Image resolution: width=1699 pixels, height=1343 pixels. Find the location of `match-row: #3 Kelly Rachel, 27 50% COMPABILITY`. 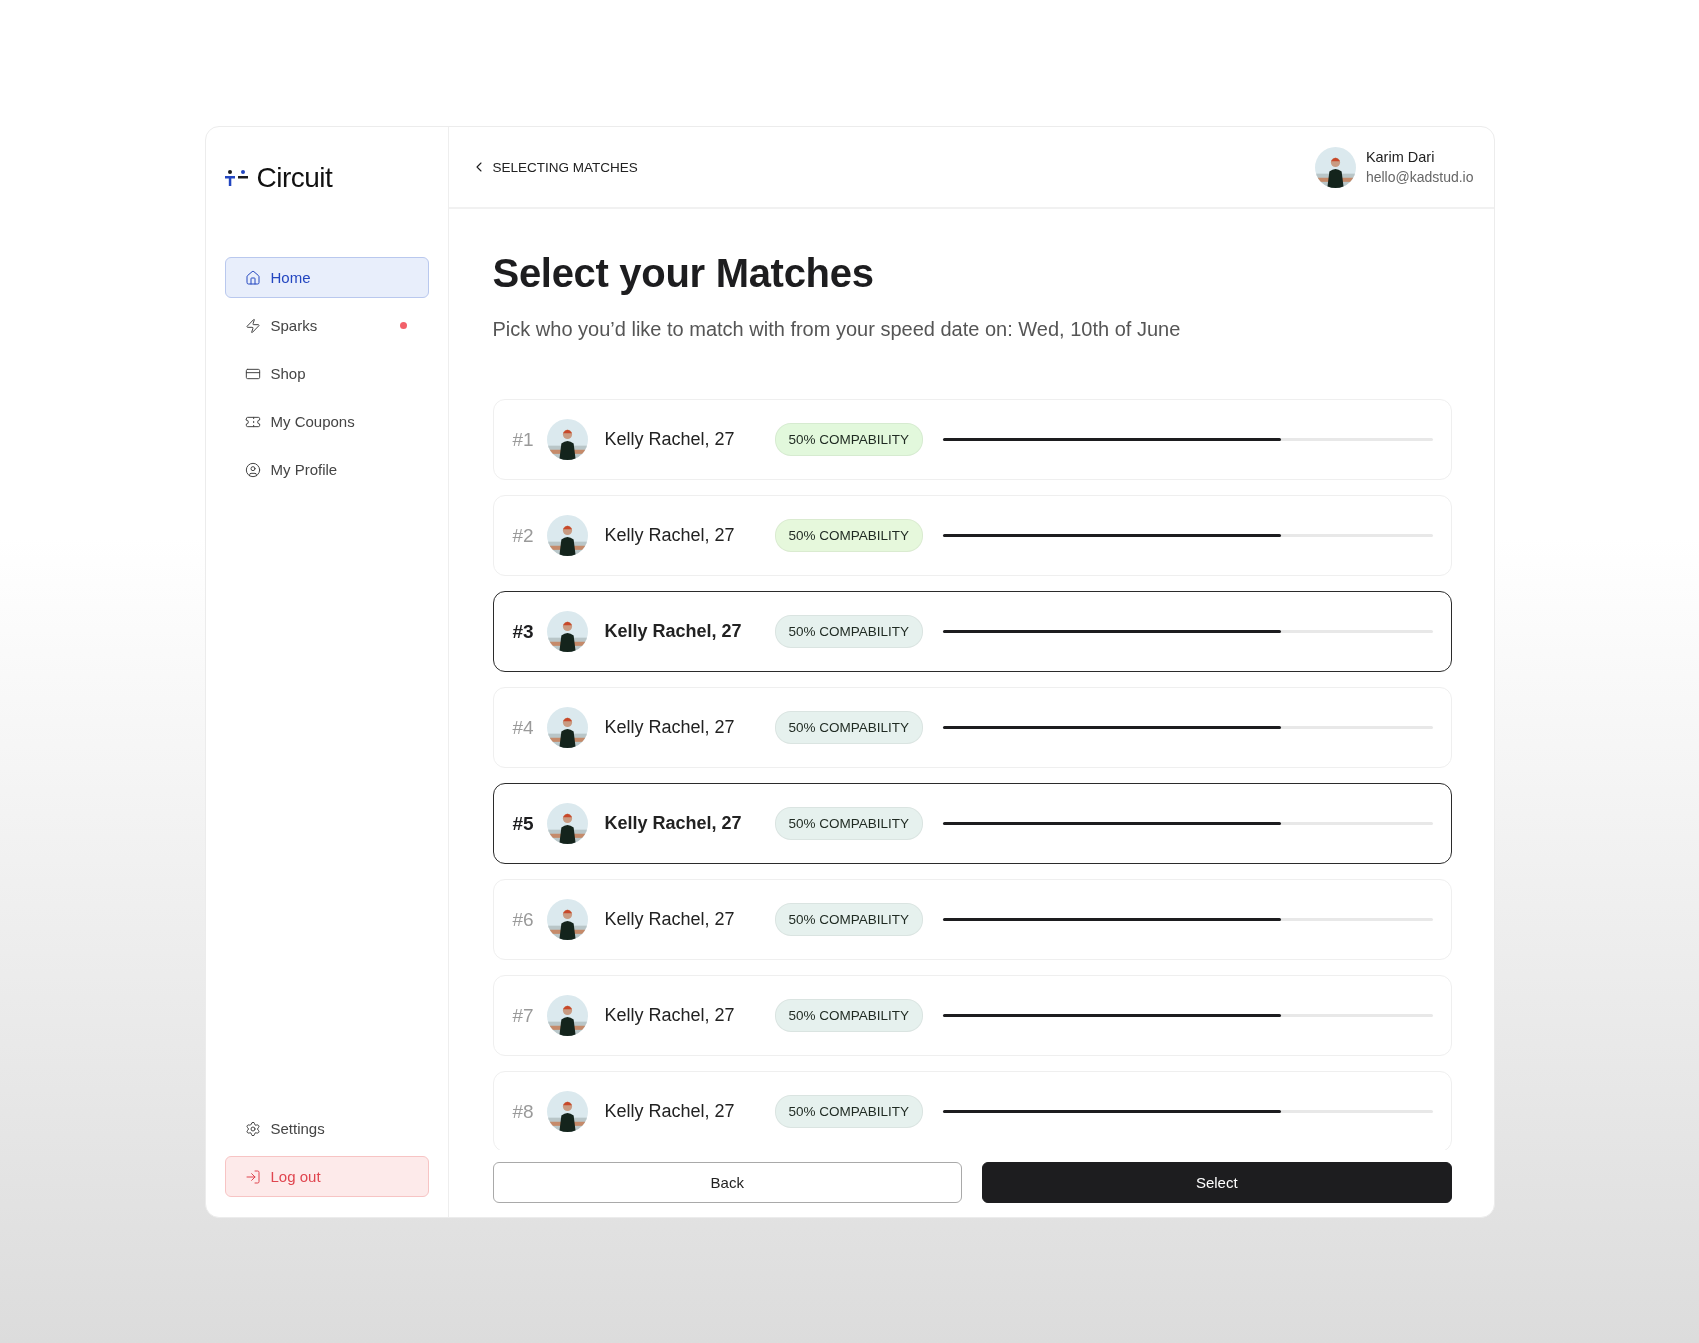

match-row: #3 Kelly Rachel, 27 50% COMPABILITY is located at coordinates (972, 631).